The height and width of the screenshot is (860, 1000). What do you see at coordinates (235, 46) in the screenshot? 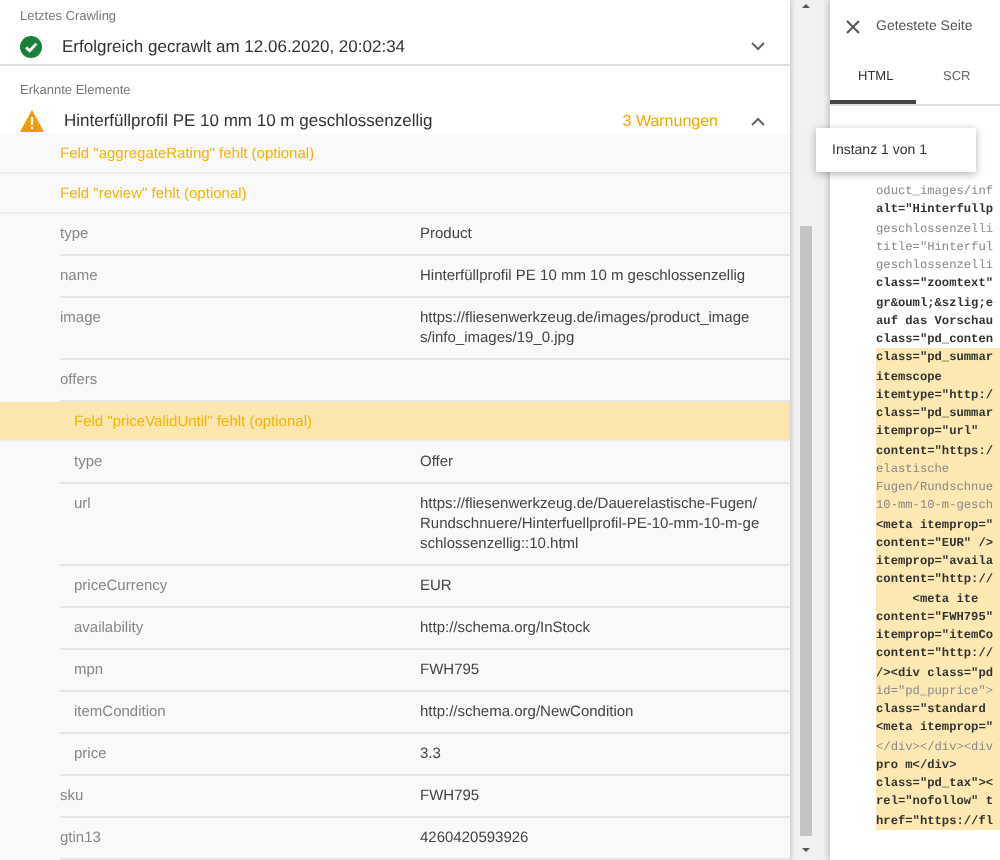
I see `crawl-status: Erfolgreich gecrawlt am 12.06.2020, 20:02:34` at bounding box center [235, 46].